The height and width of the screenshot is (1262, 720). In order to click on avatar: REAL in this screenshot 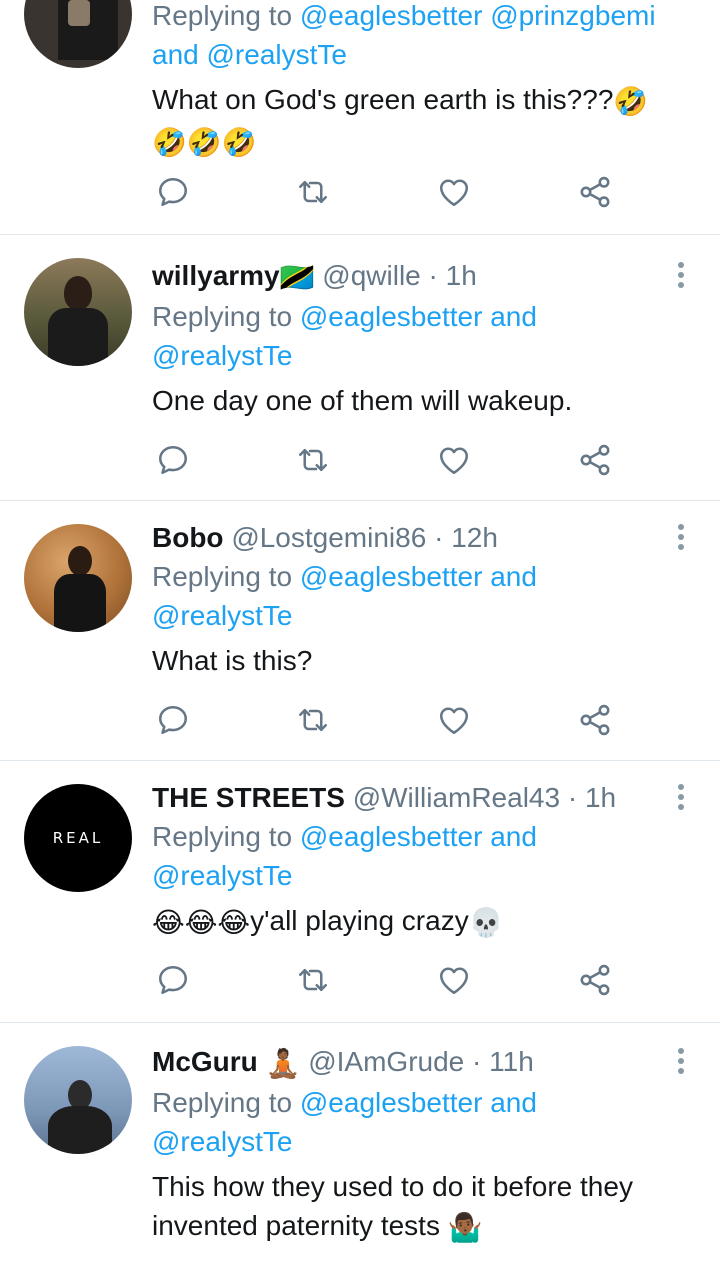, I will do `click(78, 838)`.